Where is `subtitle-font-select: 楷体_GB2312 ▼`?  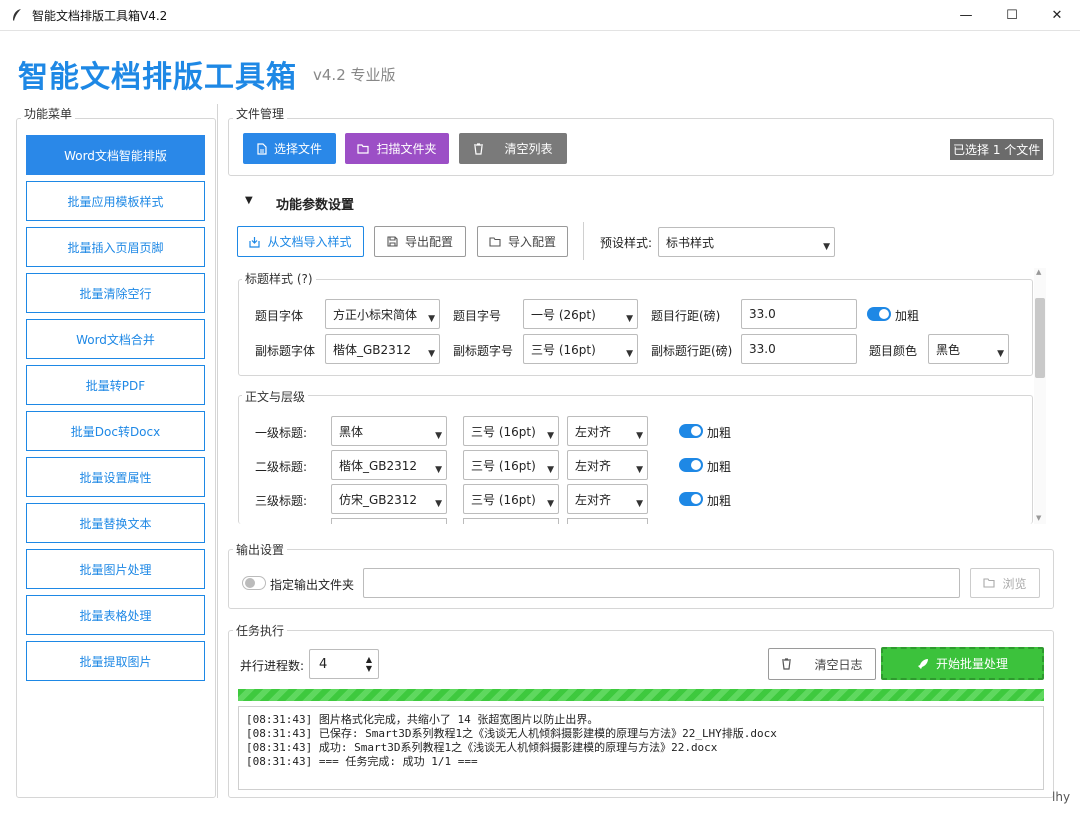 subtitle-font-select: 楷体_GB2312 ▼ is located at coordinates (382, 349).